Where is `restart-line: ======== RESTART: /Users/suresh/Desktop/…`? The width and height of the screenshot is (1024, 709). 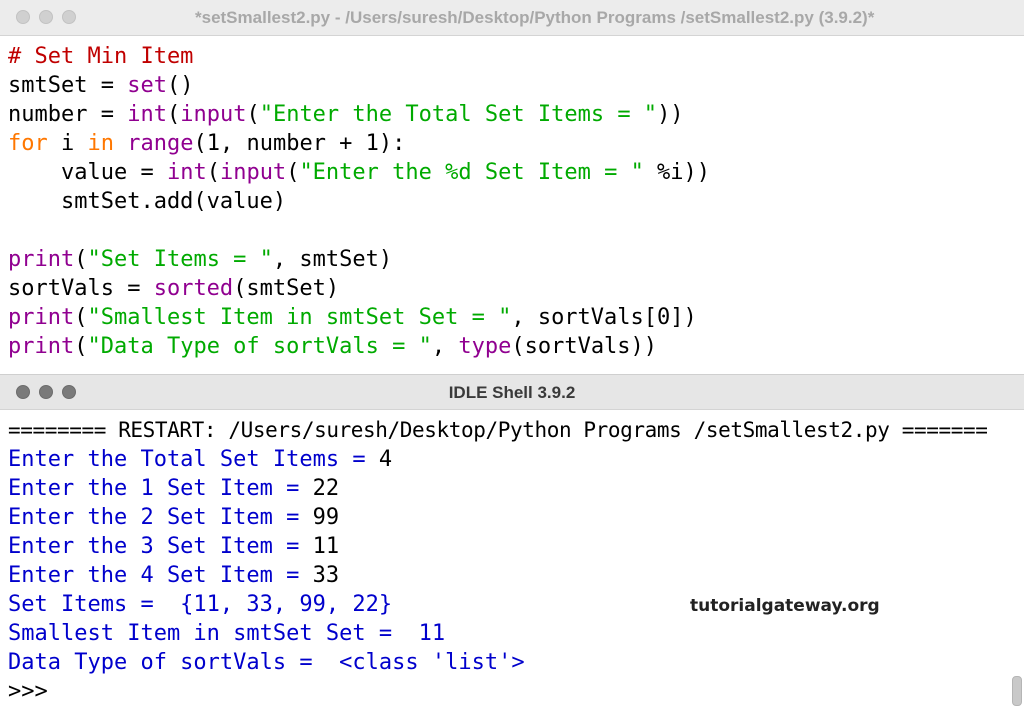 restart-line: ======== RESTART: /Users/suresh/Desktop/… is located at coordinates (498, 430).